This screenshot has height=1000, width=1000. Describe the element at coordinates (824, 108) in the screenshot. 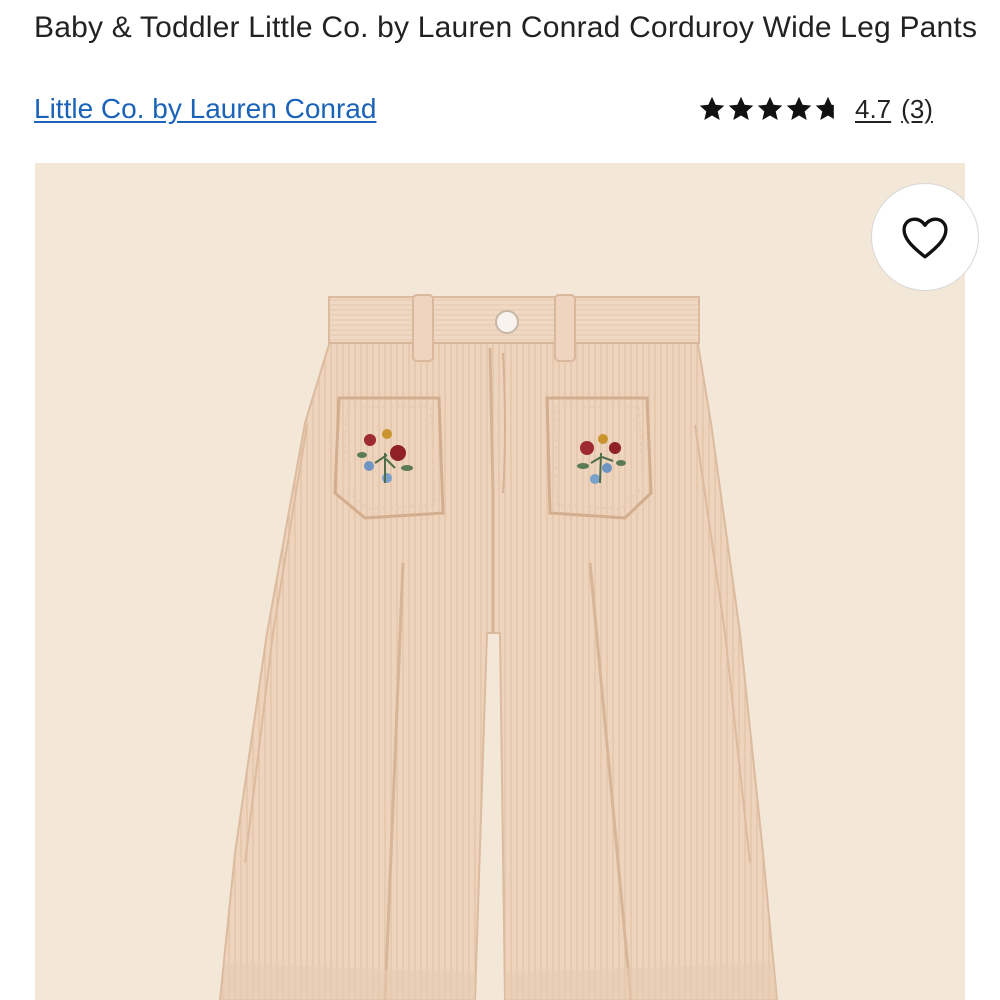

I see `star-half-icon` at that location.